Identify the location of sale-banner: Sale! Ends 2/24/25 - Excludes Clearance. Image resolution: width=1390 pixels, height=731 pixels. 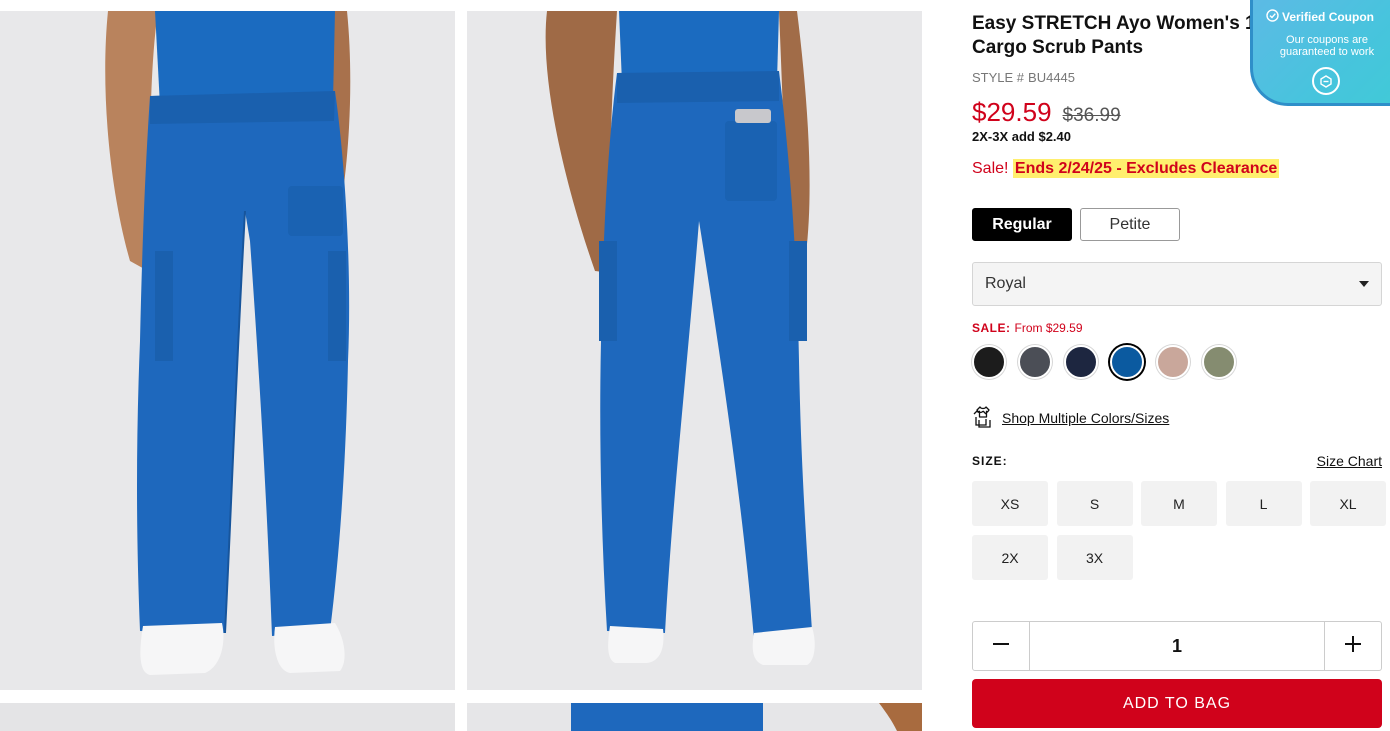
(1126, 168).